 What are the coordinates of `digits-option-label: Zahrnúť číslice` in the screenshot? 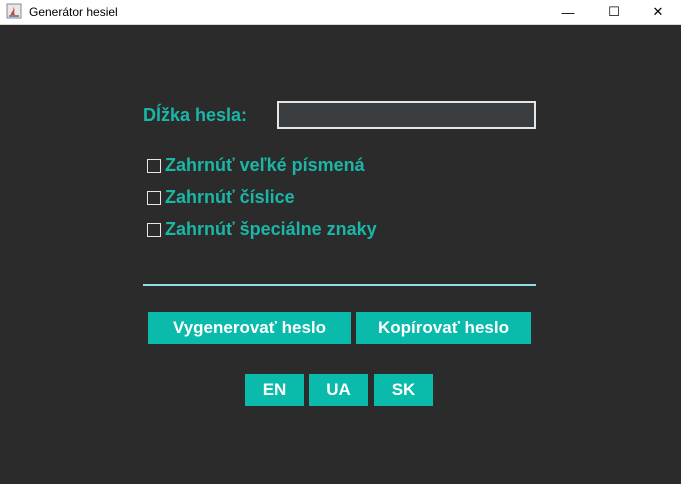 It's located at (230, 197).